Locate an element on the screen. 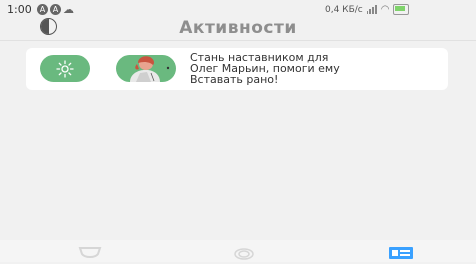 The image size is (476, 264). sun-badge is located at coordinates (65, 68).